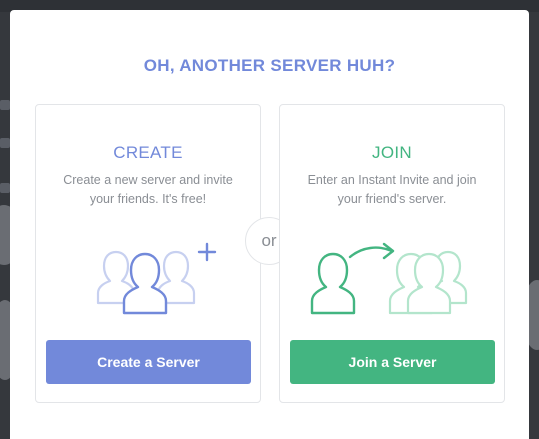 This screenshot has width=539, height=439. Describe the element at coordinates (392, 152) in the screenshot. I see `join-heading: JOIN` at that location.